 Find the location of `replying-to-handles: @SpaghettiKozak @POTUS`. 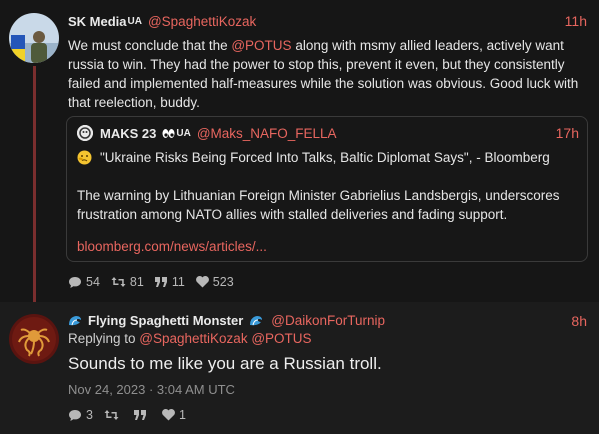

replying-to-handles: @SpaghettiKozak @POTUS is located at coordinates (225, 338).